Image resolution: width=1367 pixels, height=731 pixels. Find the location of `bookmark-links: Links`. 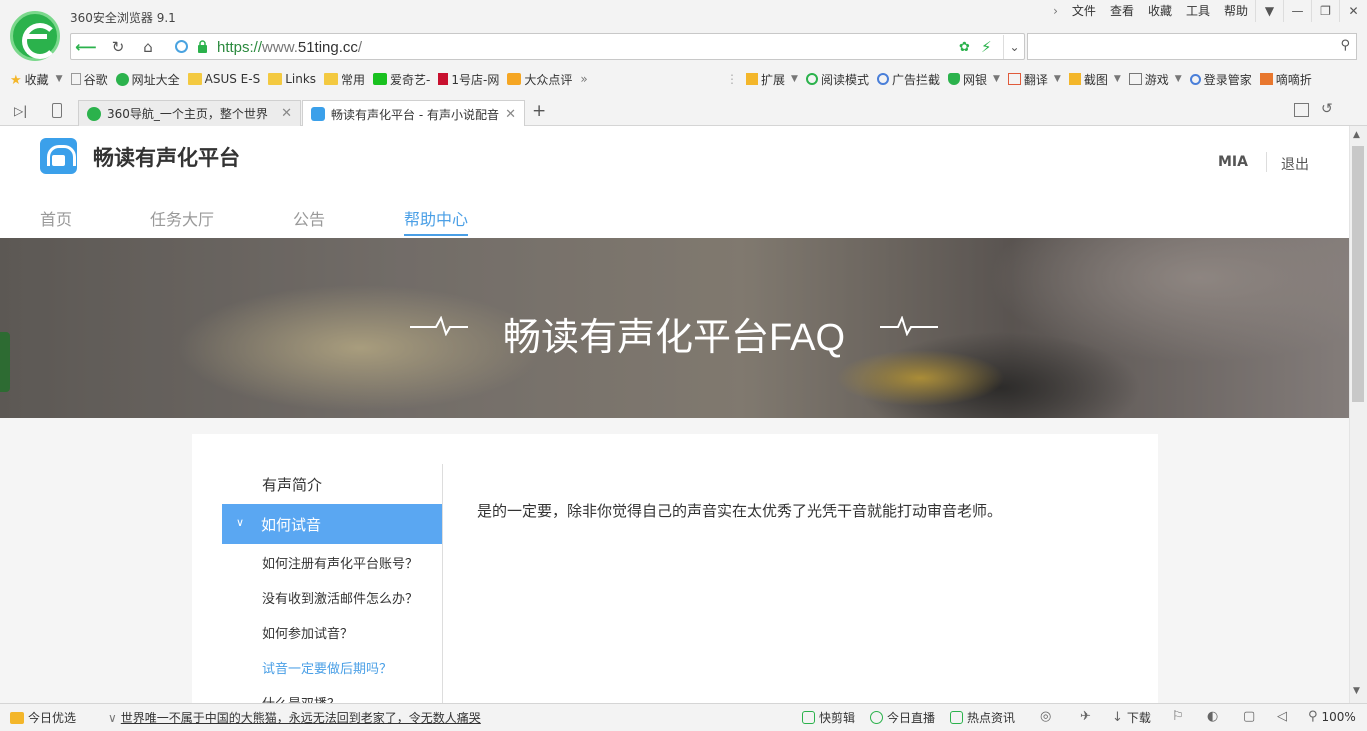

bookmark-links: Links is located at coordinates (292, 79).